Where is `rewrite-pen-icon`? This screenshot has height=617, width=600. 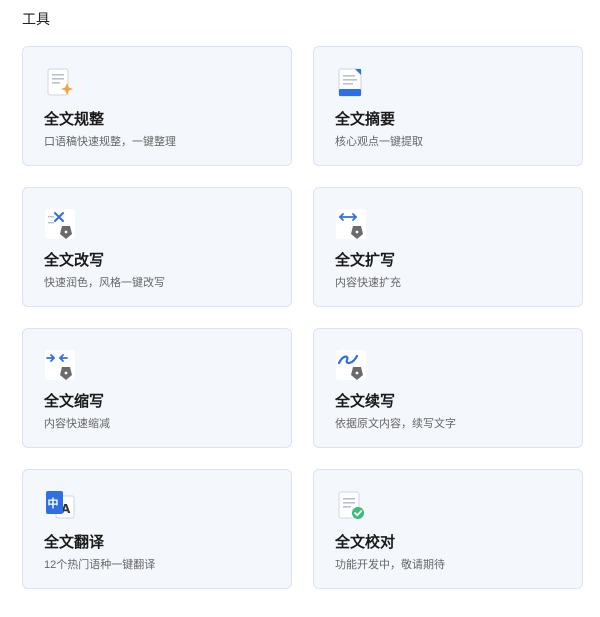
rewrite-pen-icon is located at coordinates (60, 224).